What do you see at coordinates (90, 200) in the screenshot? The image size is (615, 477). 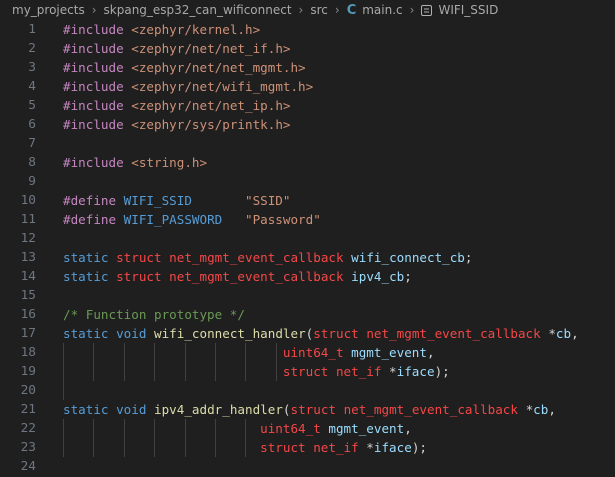 I see `code-token: #define` at bounding box center [90, 200].